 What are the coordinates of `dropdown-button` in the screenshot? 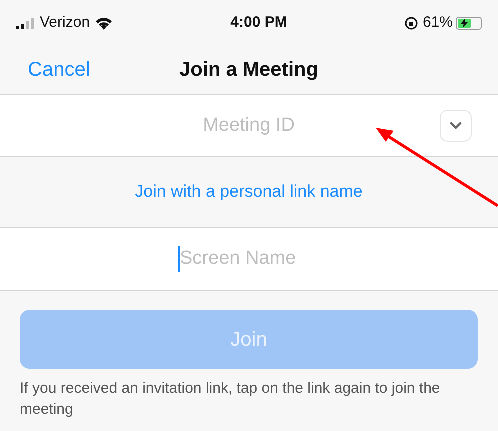 It's located at (456, 126).